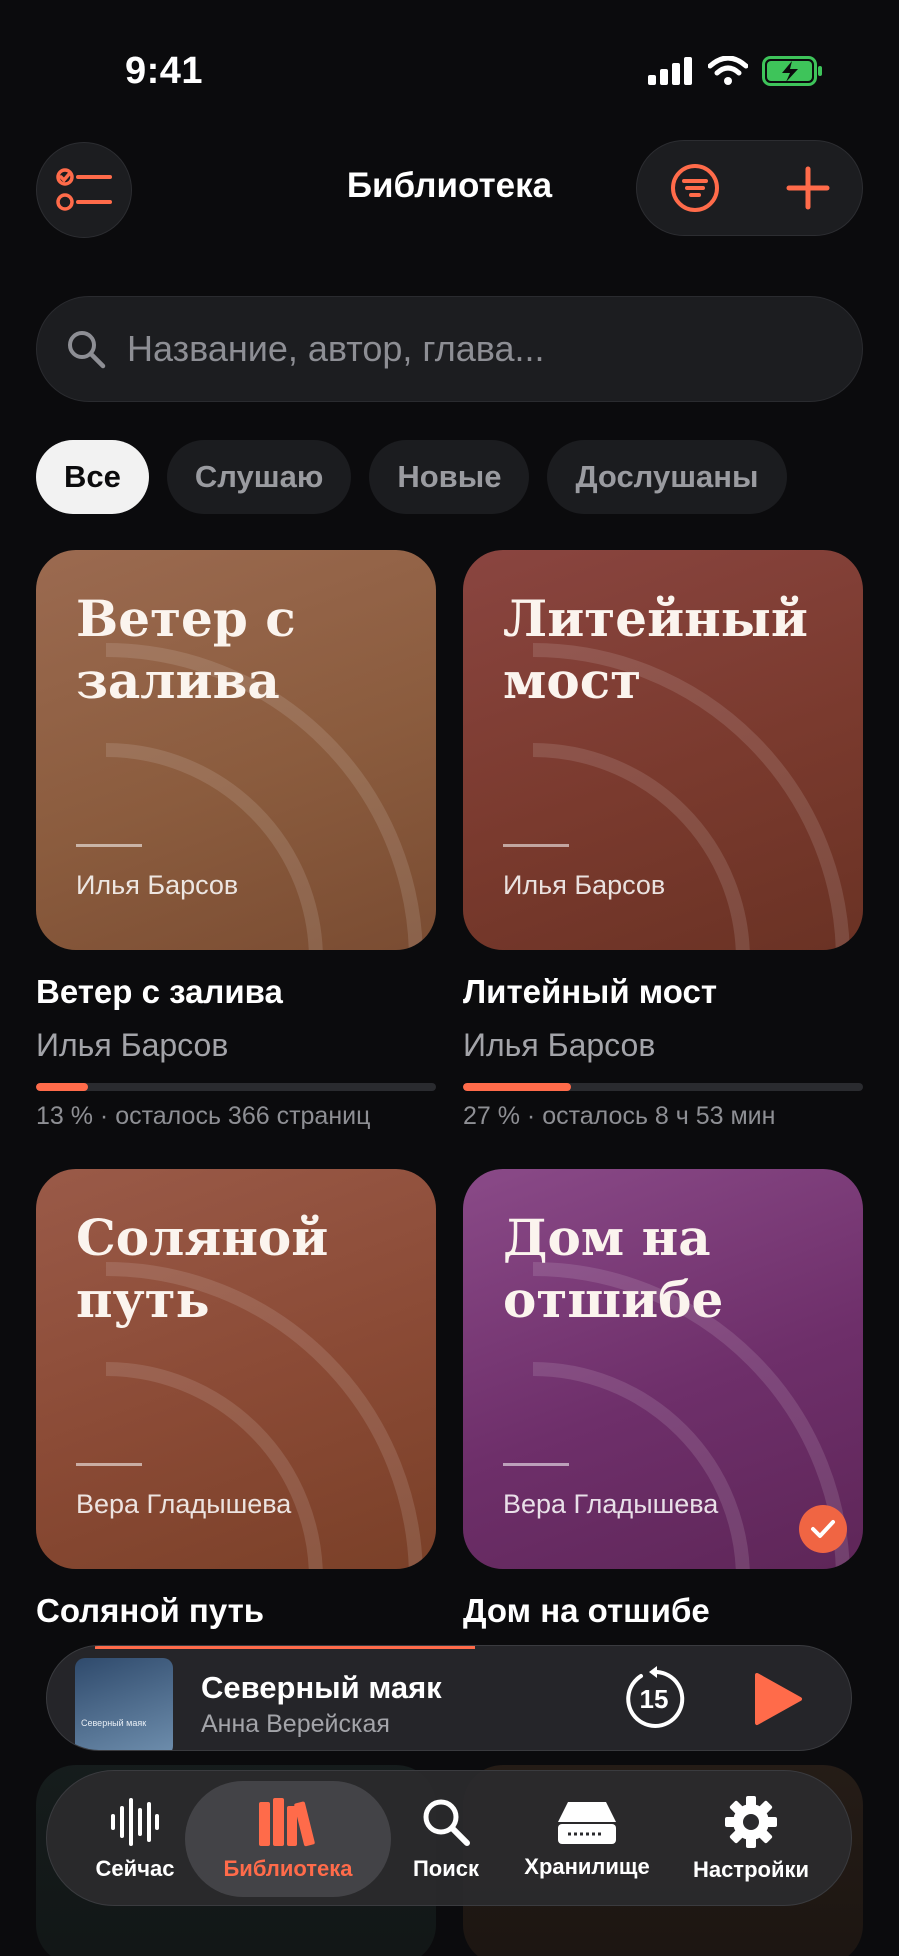  I want to click on filter-button, so click(695, 188).